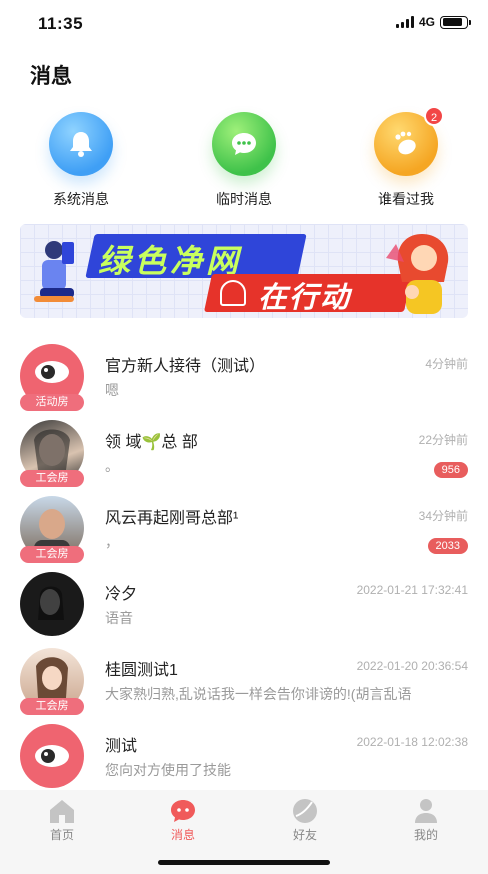  What do you see at coordinates (121, 594) in the screenshot?
I see `conversation-name: 冷夕` at bounding box center [121, 594].